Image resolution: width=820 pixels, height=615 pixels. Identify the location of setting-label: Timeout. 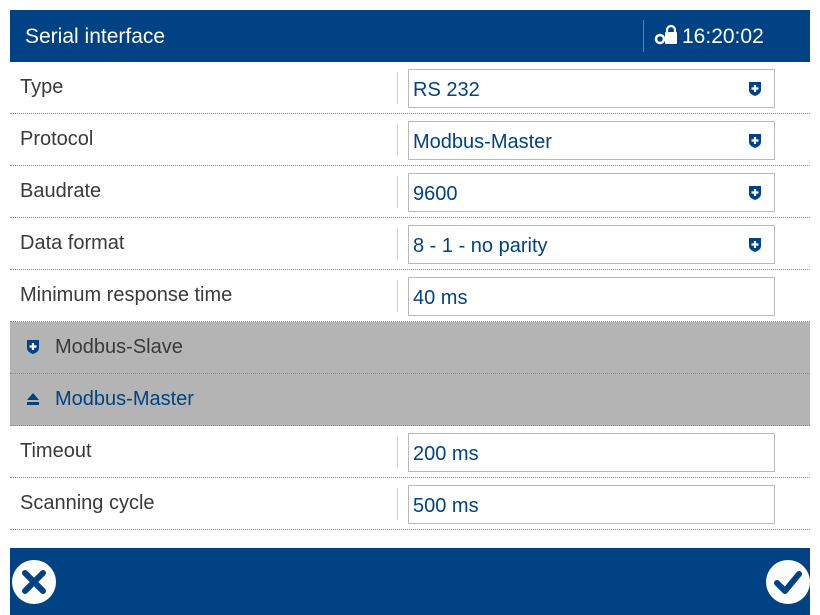
(56, 451).